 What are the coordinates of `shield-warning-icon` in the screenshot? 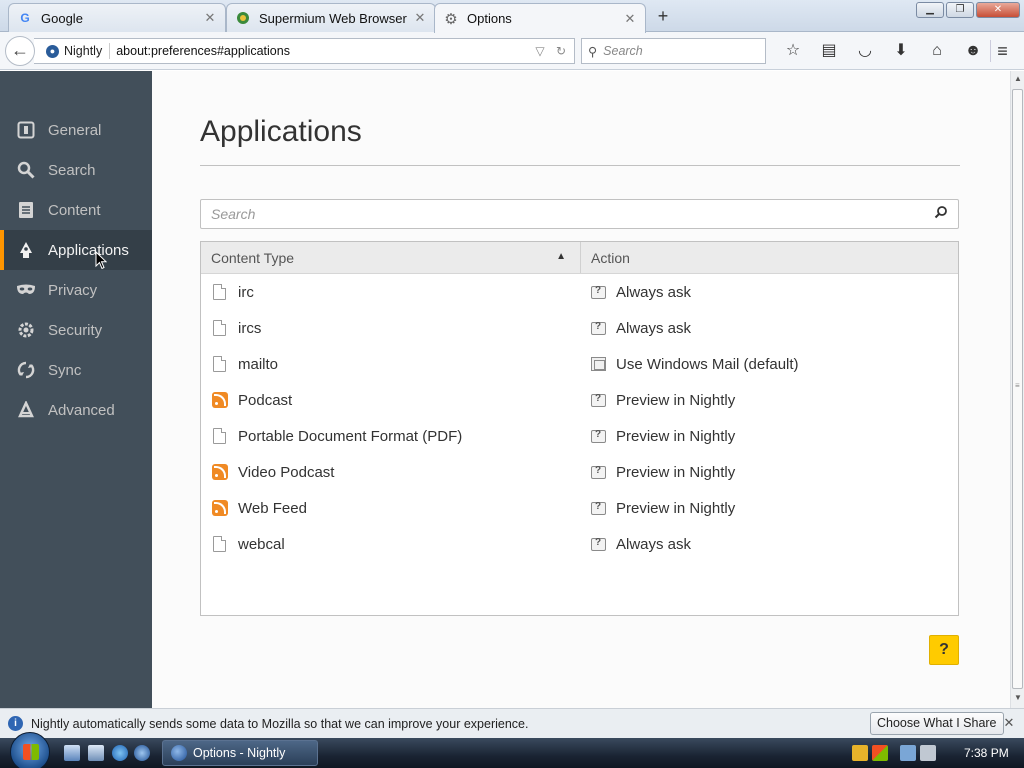 It's located at (860, 753).